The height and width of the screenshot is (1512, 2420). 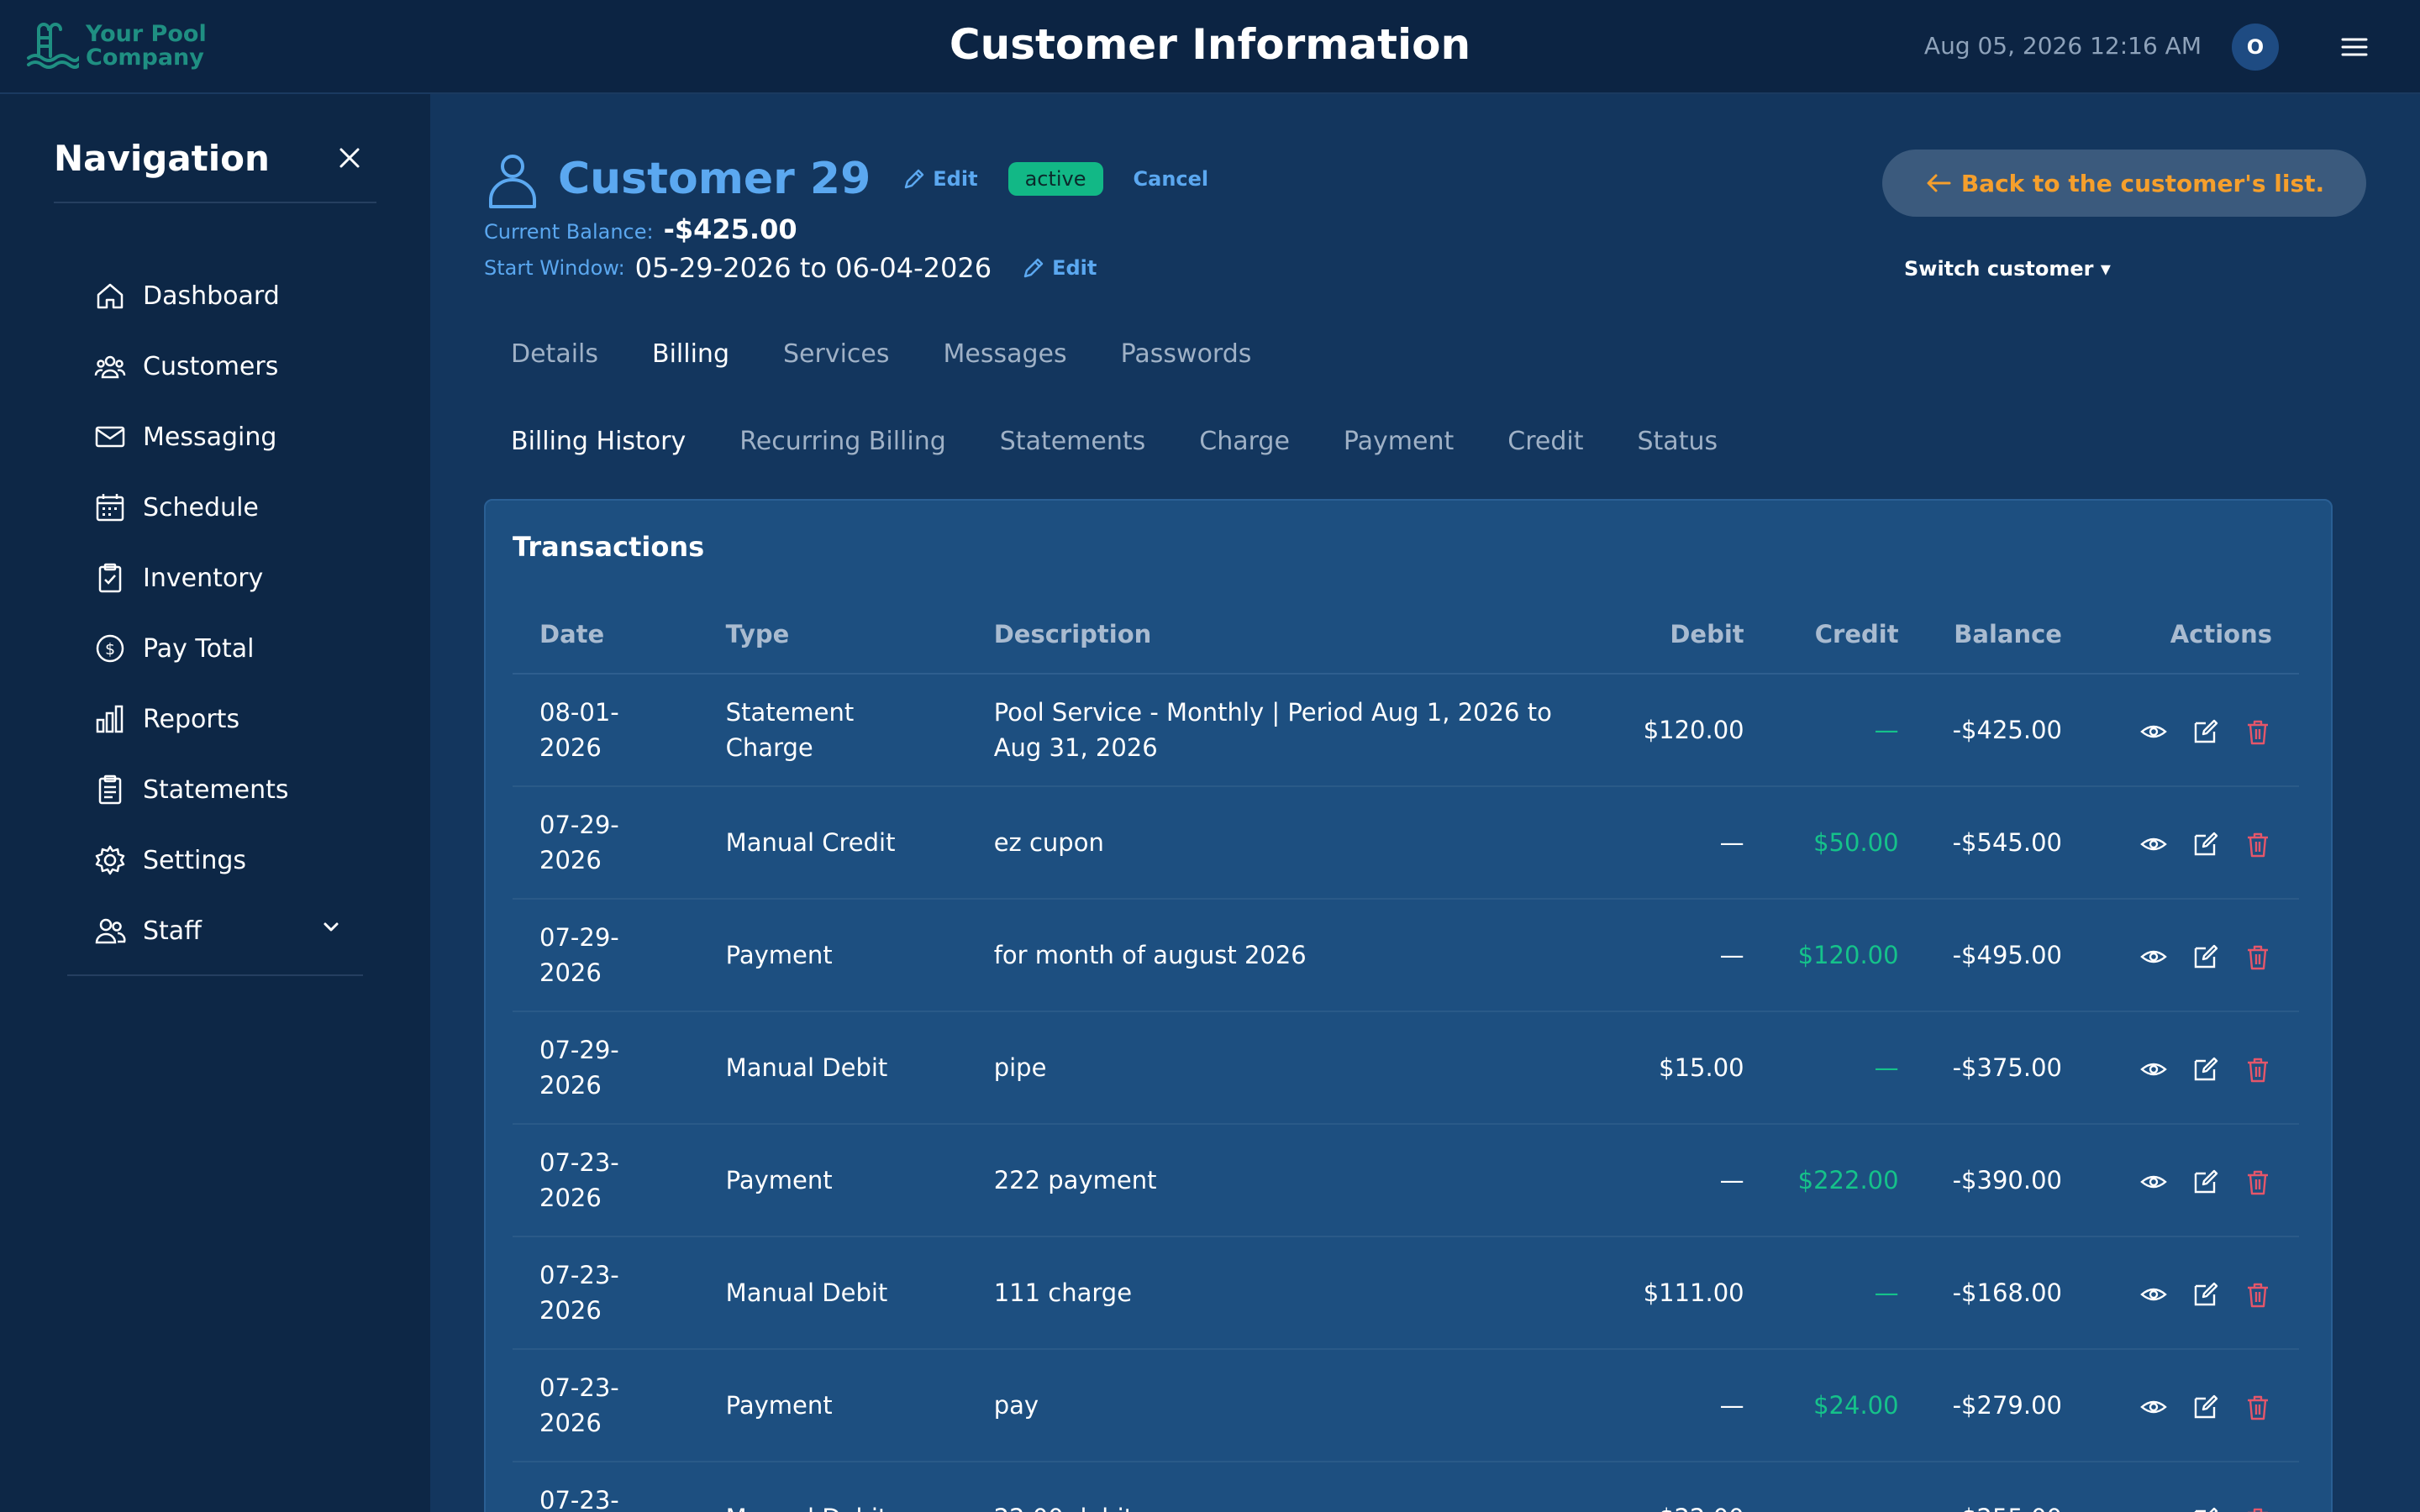 What do you see at coordinates (2007, 269) in the screenshot?
I see `switch-customer-dropdown: Switch customer ▾` at bounding box center [2007, 269].